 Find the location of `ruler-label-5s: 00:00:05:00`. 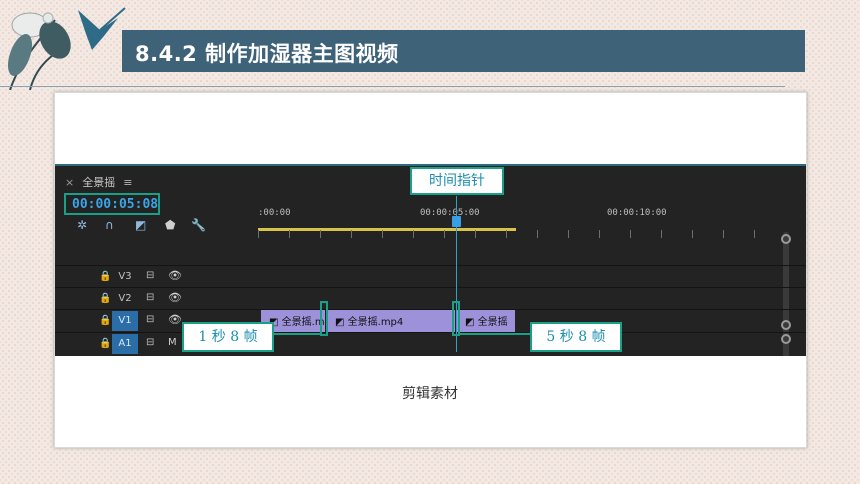

ruler-label-5s: 00:00:05:00 is located at coordinates (450, 213).